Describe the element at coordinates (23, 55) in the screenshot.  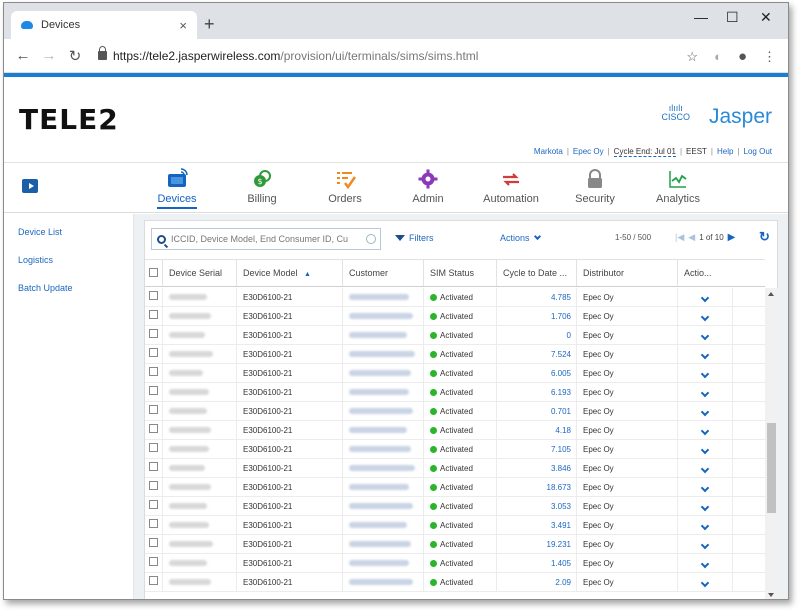
I see `back-arrow-icon: ←` at that location.